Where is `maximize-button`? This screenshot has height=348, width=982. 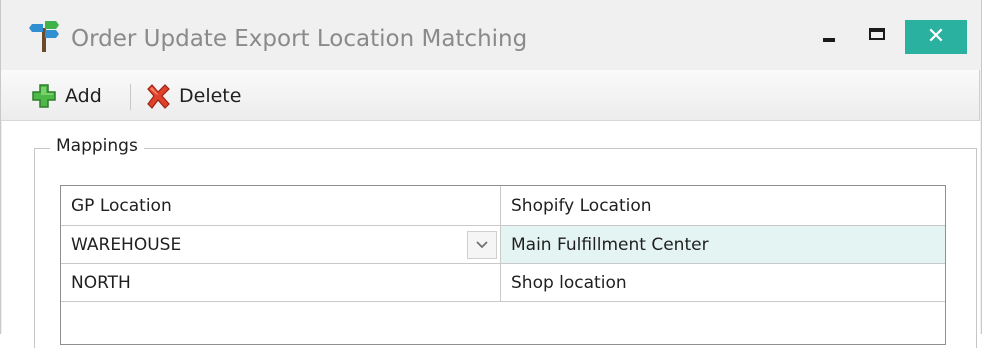 maximize-button is located at coordinates (878, 35).